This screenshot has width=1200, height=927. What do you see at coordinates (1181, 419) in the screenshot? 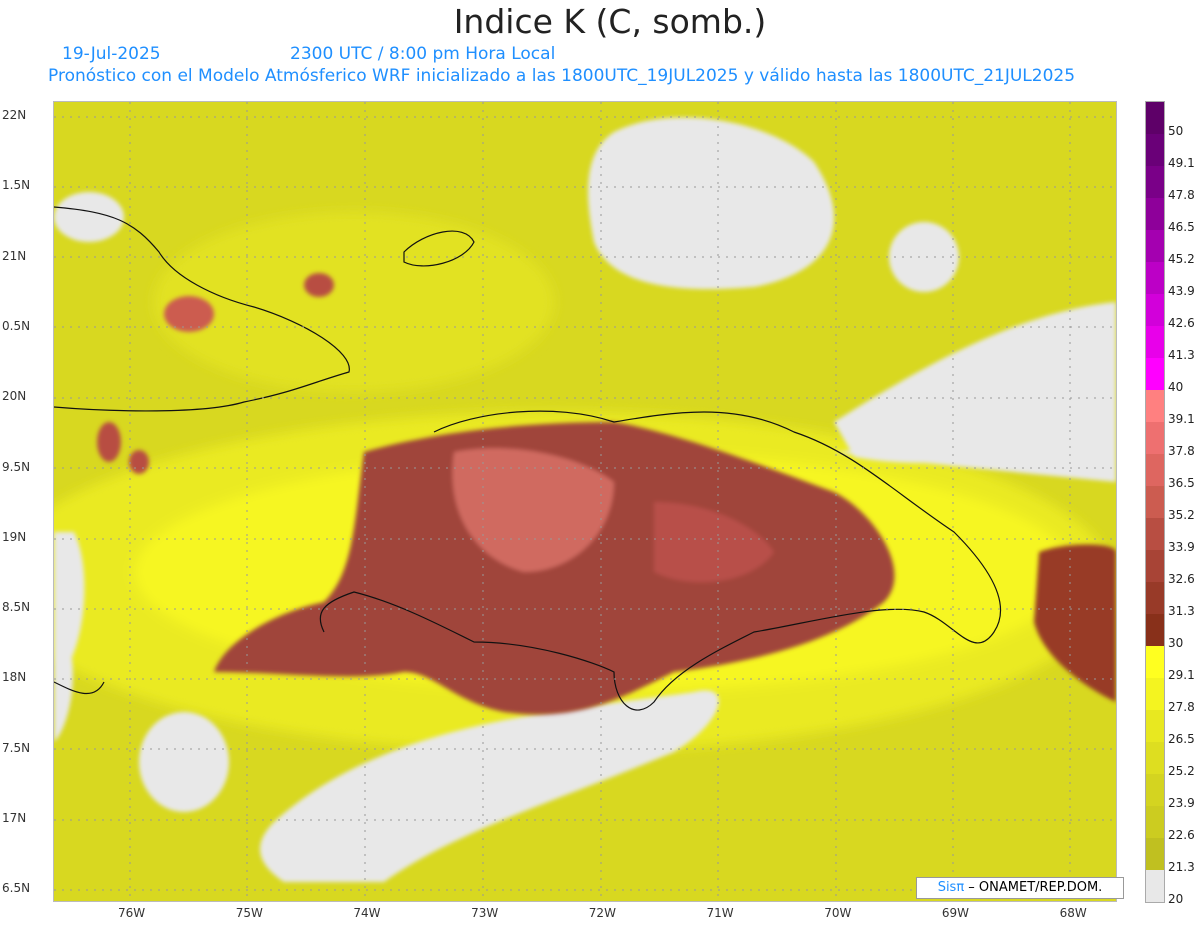
I see `colorbar-label: 39.1` at bounding box center [1181, 419].